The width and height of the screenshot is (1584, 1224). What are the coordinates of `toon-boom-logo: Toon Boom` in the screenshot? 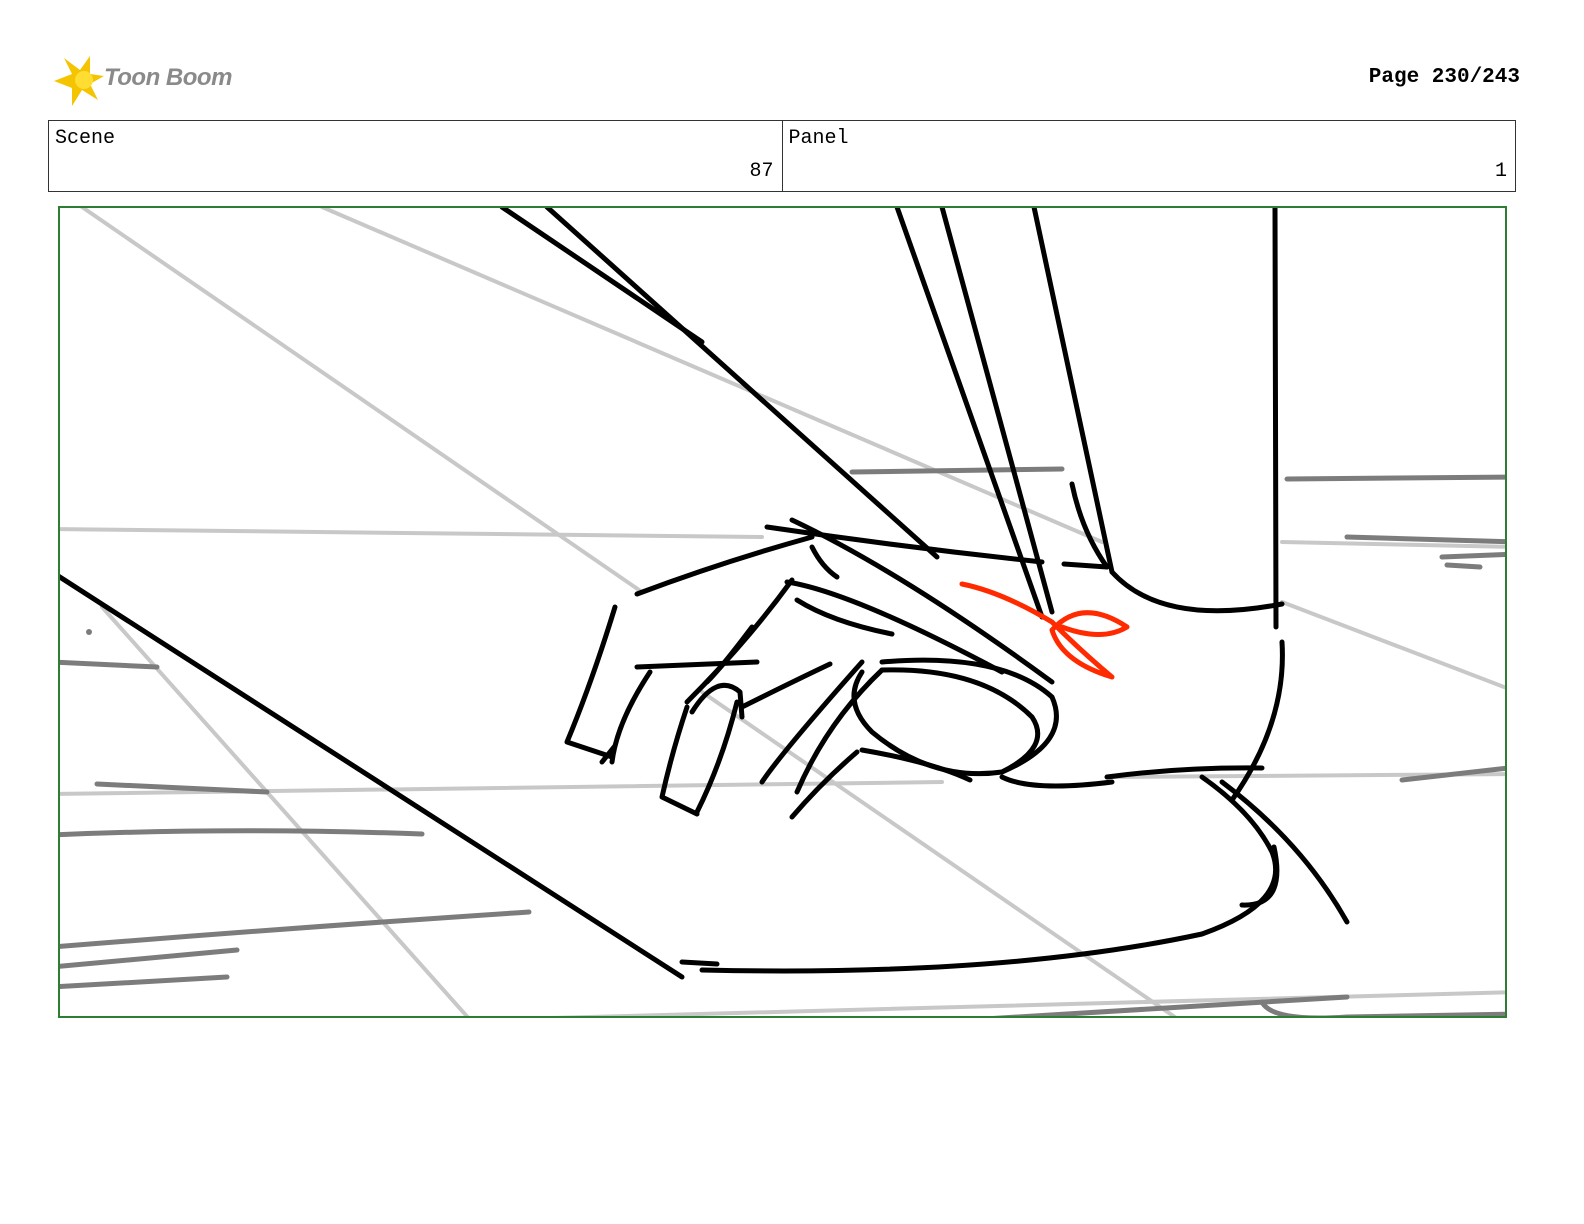 It's located at (150, 81).